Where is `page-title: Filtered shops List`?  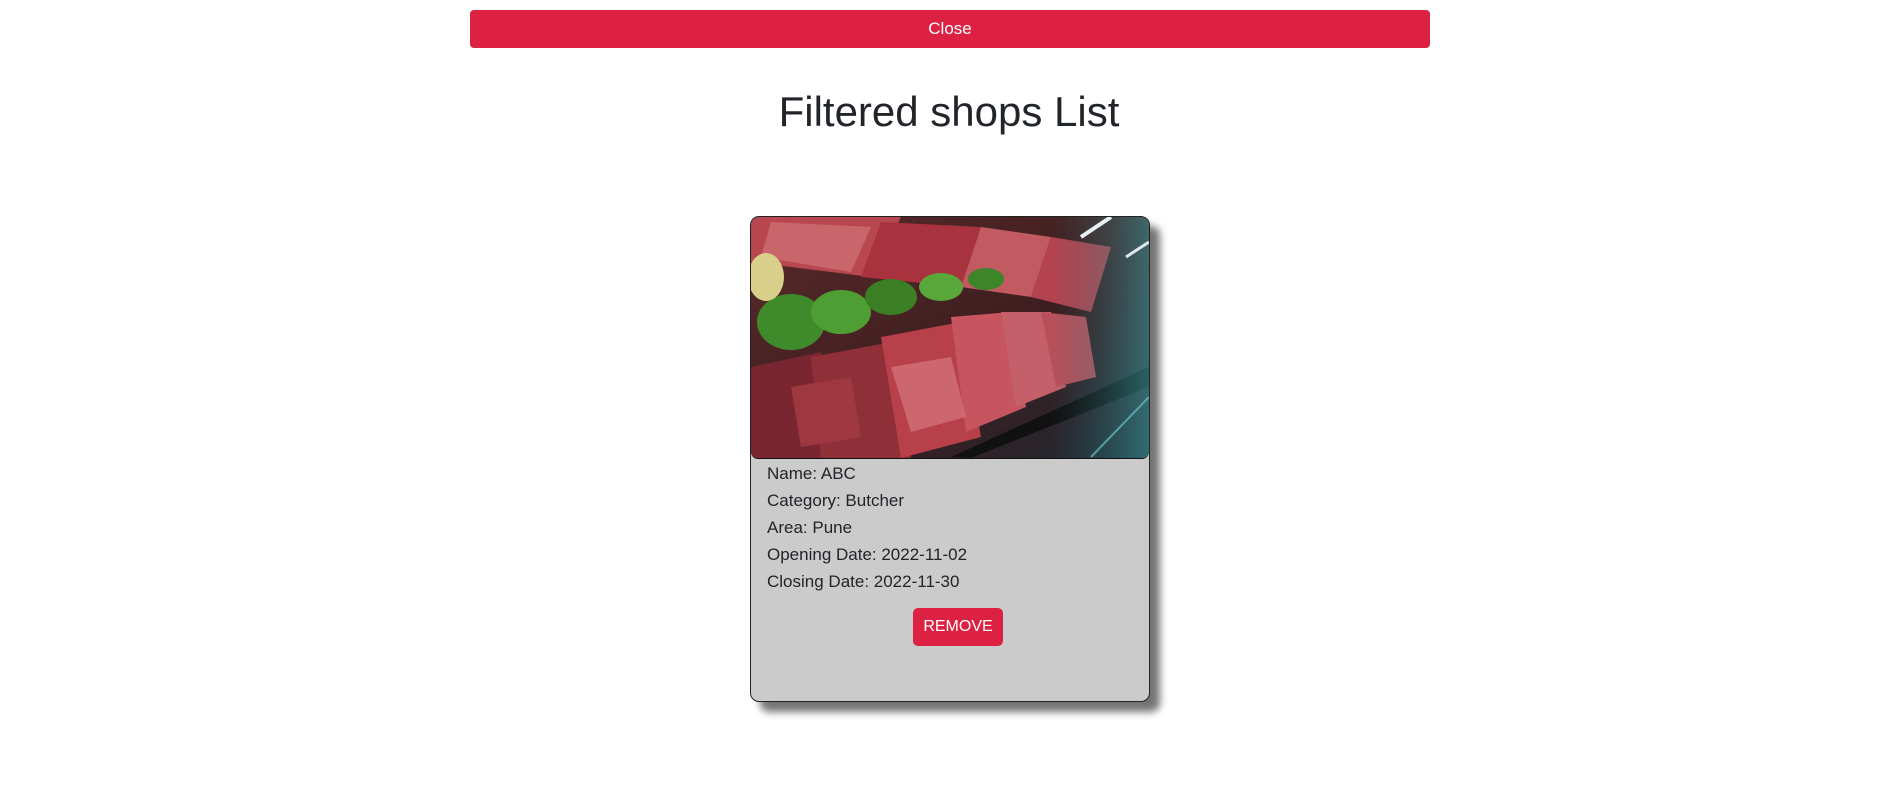 page-title: Filtered shops List is located at coordinates (949, 111).